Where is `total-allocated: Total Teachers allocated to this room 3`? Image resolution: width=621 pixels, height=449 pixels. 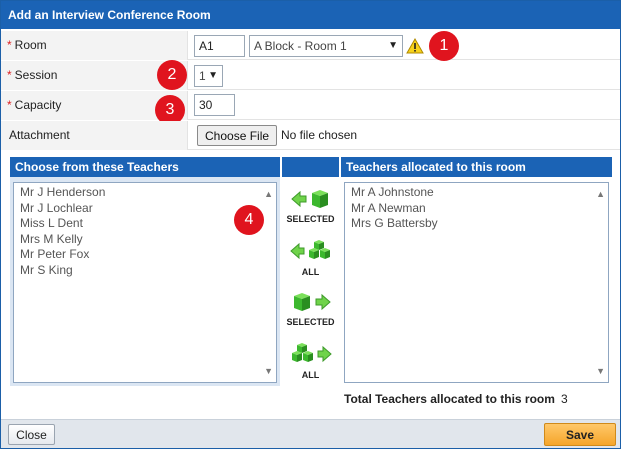 total-allocated: Total Teachers allocated to this room 3 is located at coordinates (456, 399).